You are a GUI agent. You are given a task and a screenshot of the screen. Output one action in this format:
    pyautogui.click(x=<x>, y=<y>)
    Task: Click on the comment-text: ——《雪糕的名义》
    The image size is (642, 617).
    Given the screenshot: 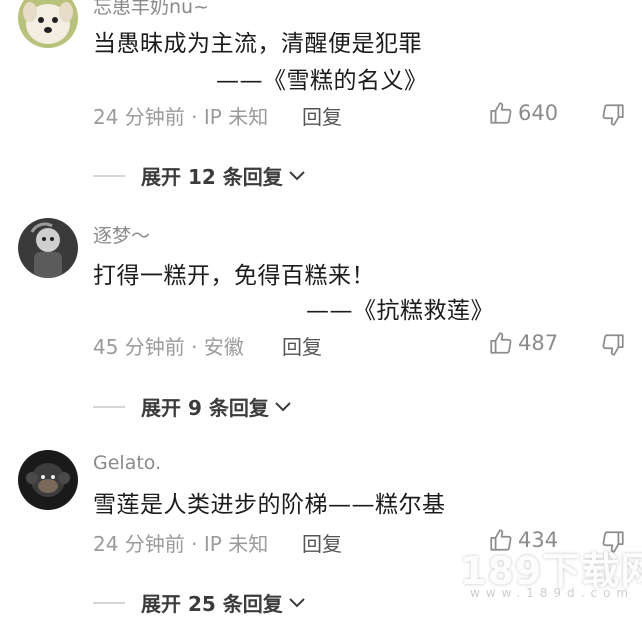 What is the action you would take?
    pyautogui.click(x=322, y=81)
    